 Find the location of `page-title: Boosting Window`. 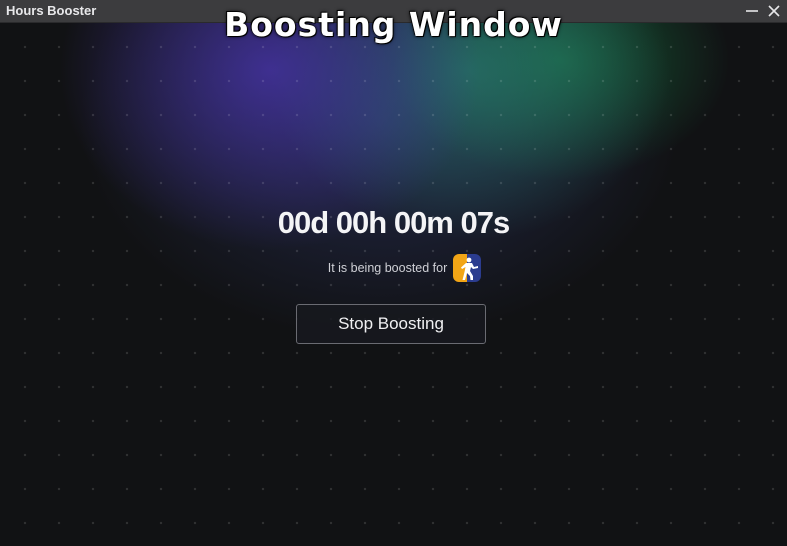

page-title: Boosting Window is located at coordinates (393, 24).